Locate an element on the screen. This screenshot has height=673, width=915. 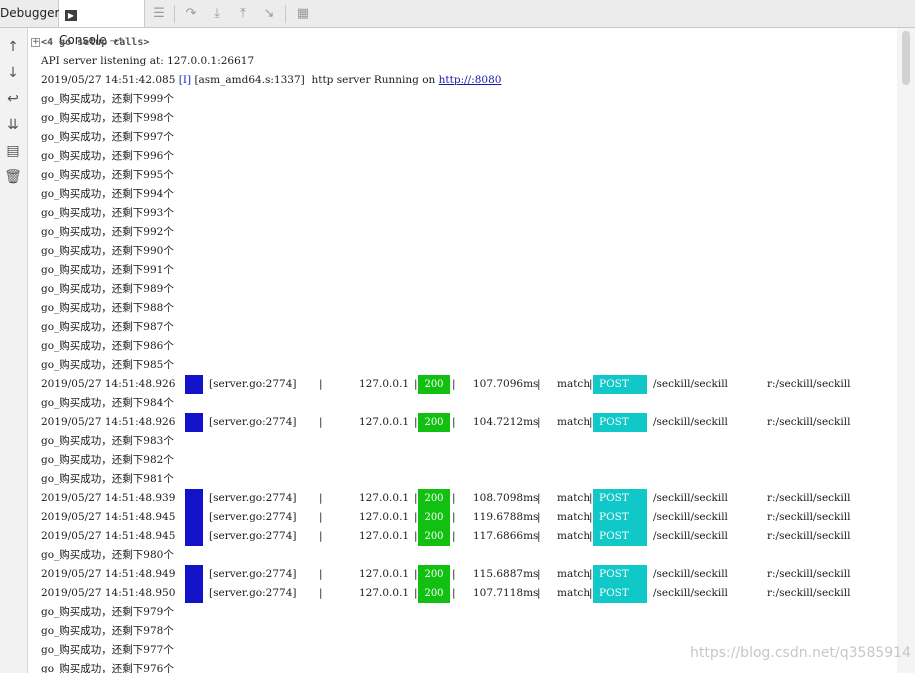
log-line: go_购买成功，还剩下978个 is located at coordinates (107, 631).